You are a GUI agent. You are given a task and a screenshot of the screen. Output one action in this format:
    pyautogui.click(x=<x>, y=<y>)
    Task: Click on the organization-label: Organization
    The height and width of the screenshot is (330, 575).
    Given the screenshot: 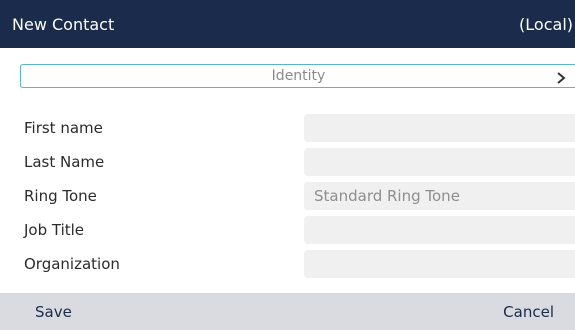 What is the action you would take?
    pyautogui.click(x=72, y=264)
    